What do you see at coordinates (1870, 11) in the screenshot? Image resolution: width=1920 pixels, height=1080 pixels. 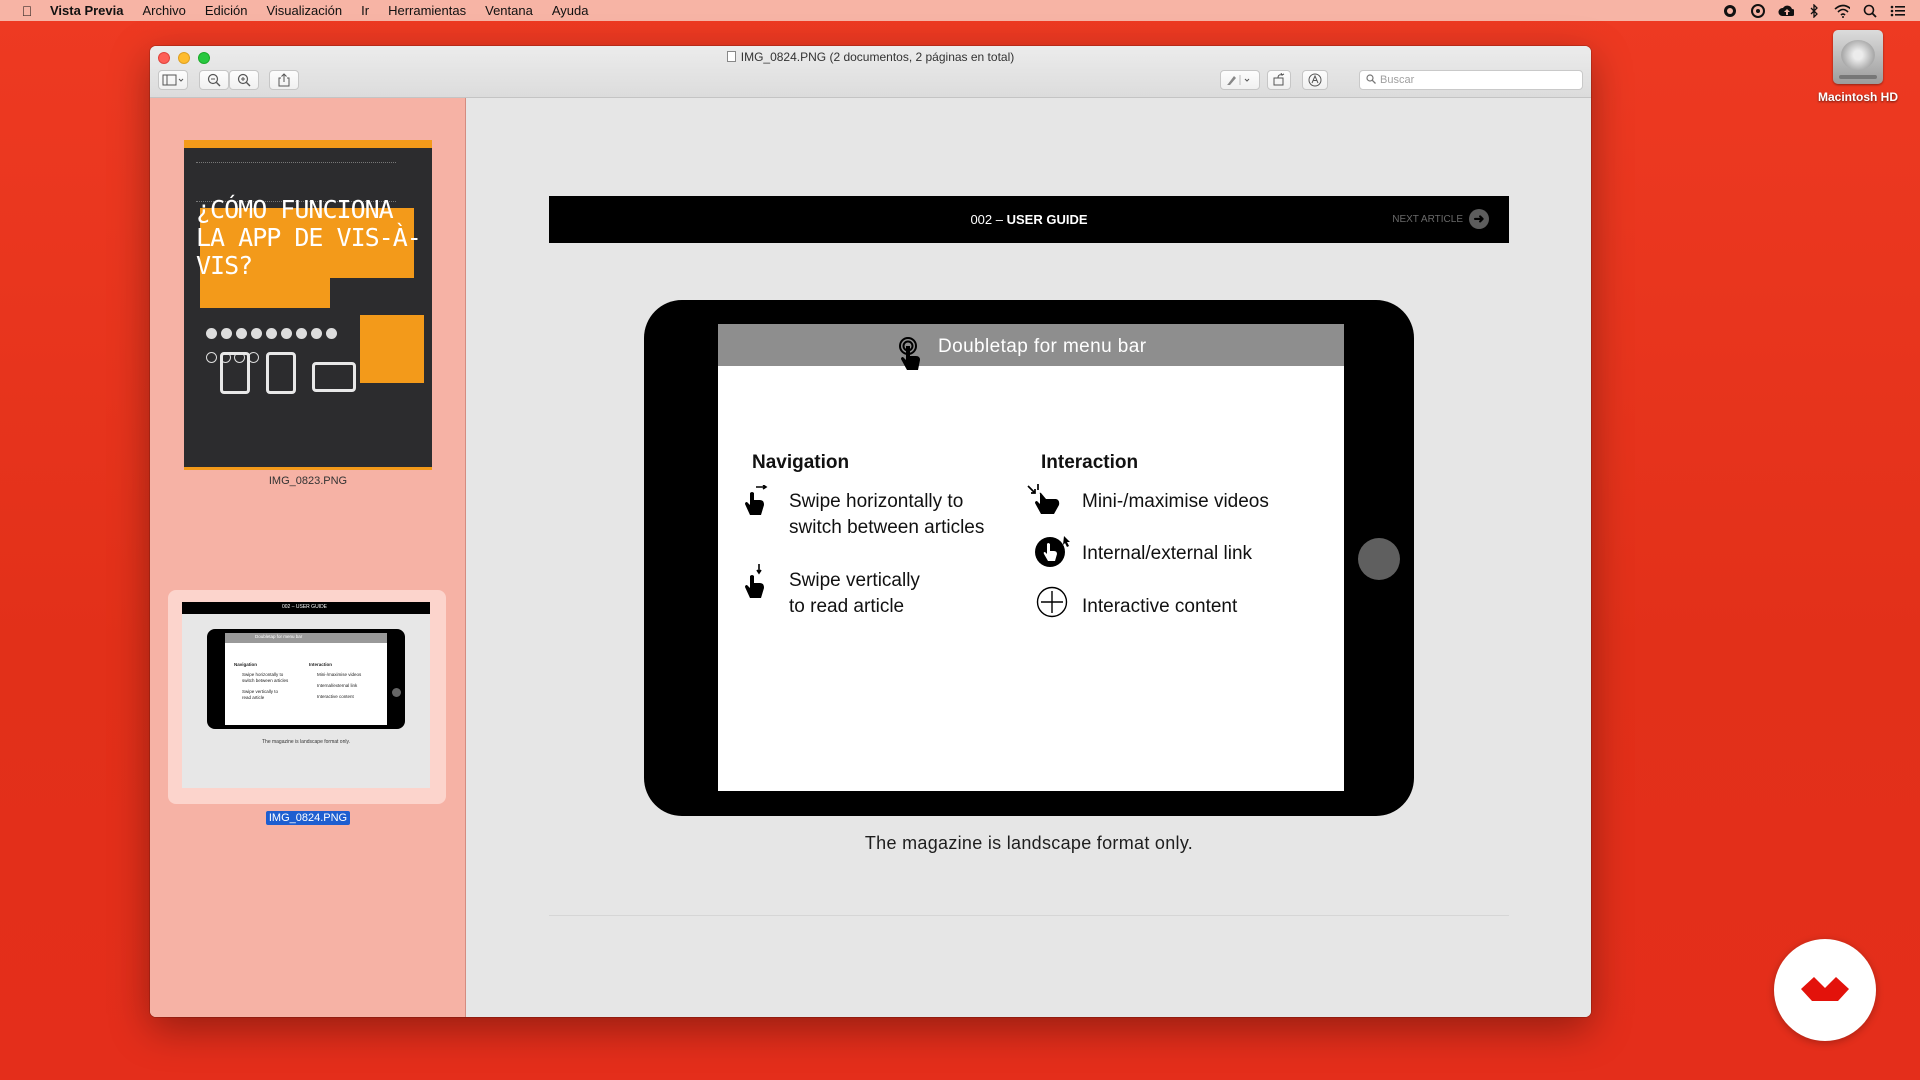 I see `spotlight-search-icon` at bounding box center [1870, 11].